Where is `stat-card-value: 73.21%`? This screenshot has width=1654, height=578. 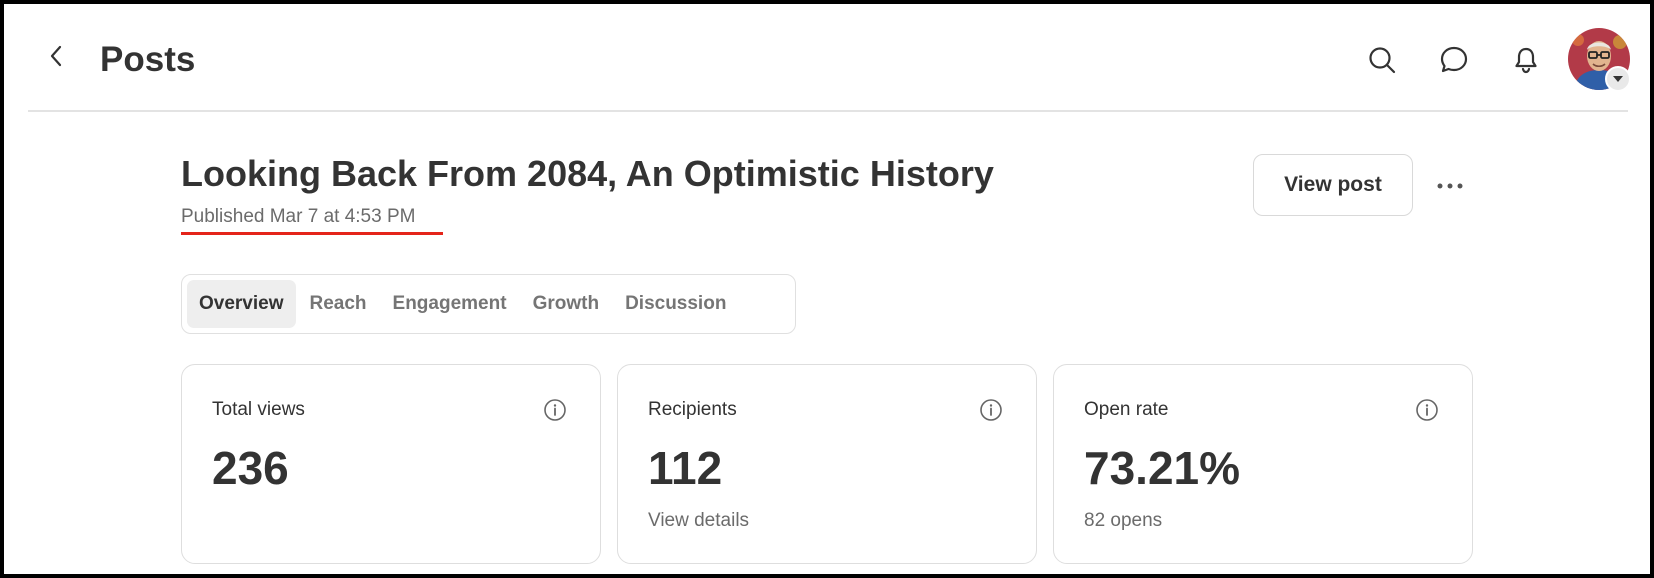 stat-card-value: 73.21% is located at coordinates (1162, 468).